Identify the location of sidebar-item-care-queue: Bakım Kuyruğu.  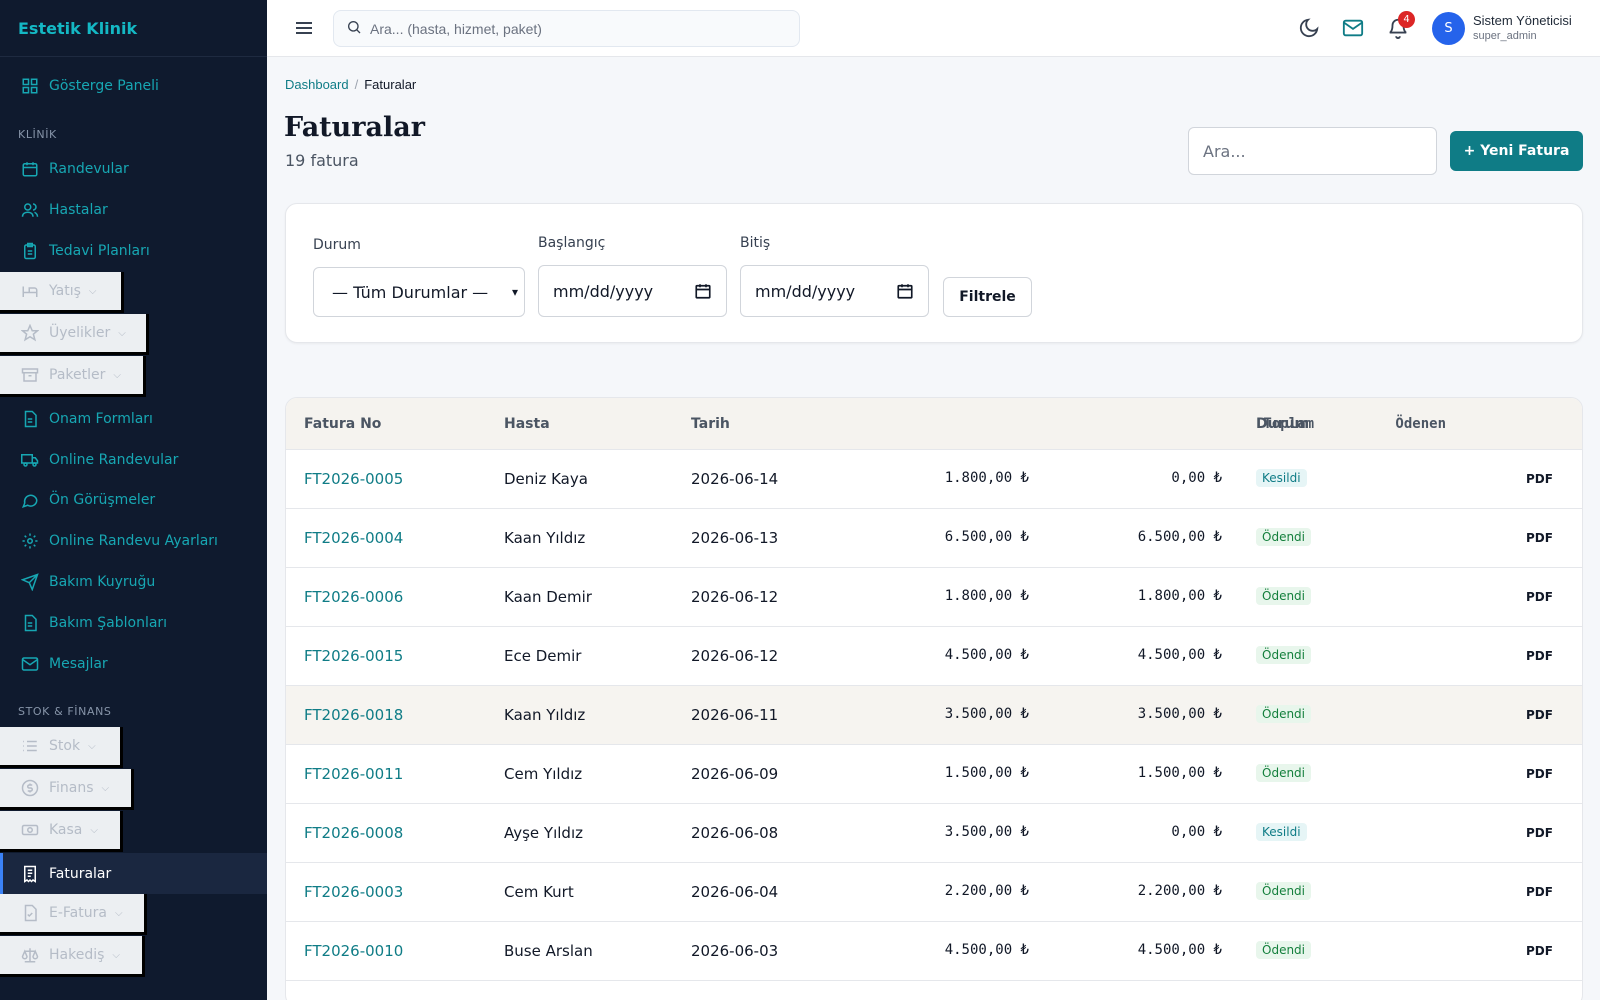
(133, 581).